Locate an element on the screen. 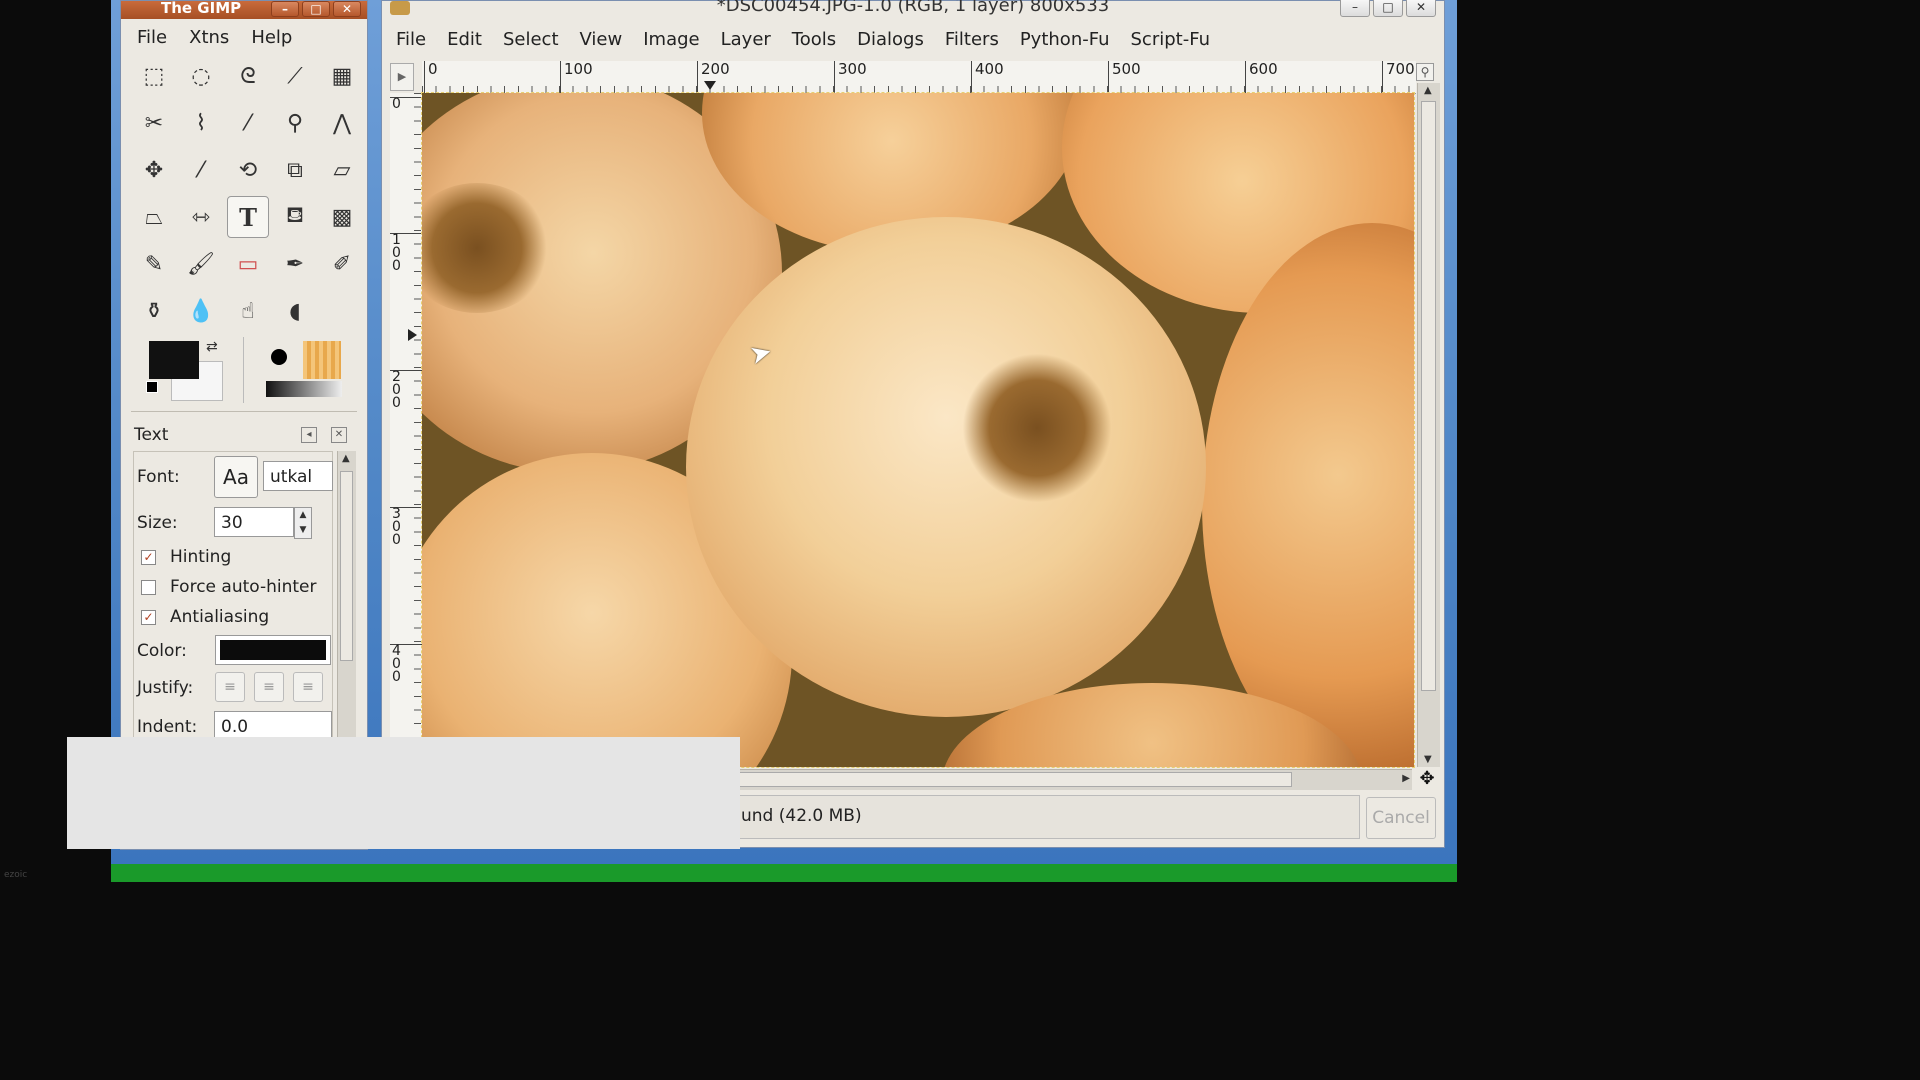 This screenshot has width=1920, height=1080. options-close-icon: ✕ is located at coordinates (339, 435).